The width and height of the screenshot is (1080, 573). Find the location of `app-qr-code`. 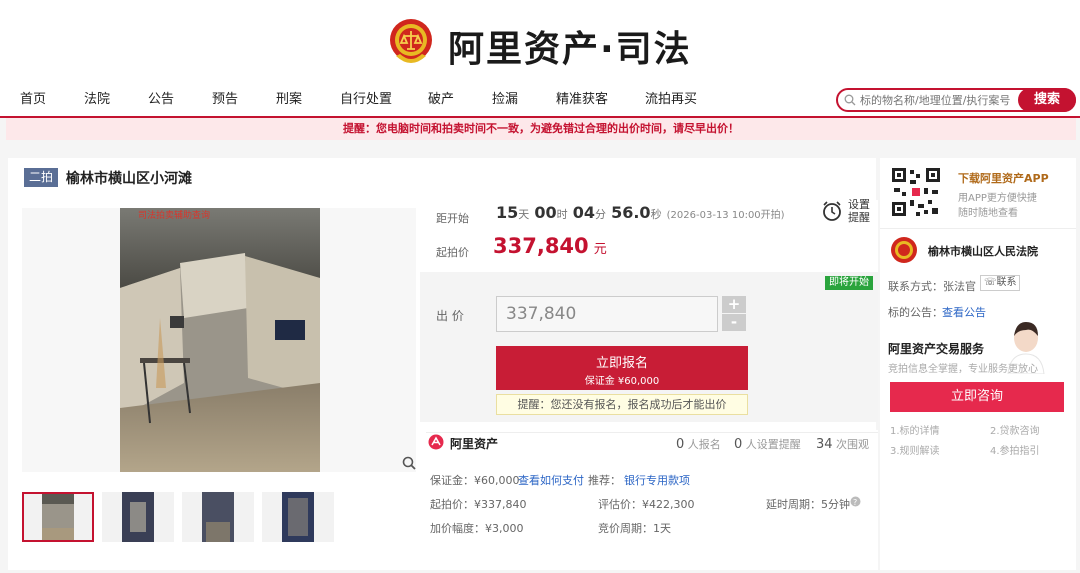

app-qr-code is located at coordinates (916, 192).